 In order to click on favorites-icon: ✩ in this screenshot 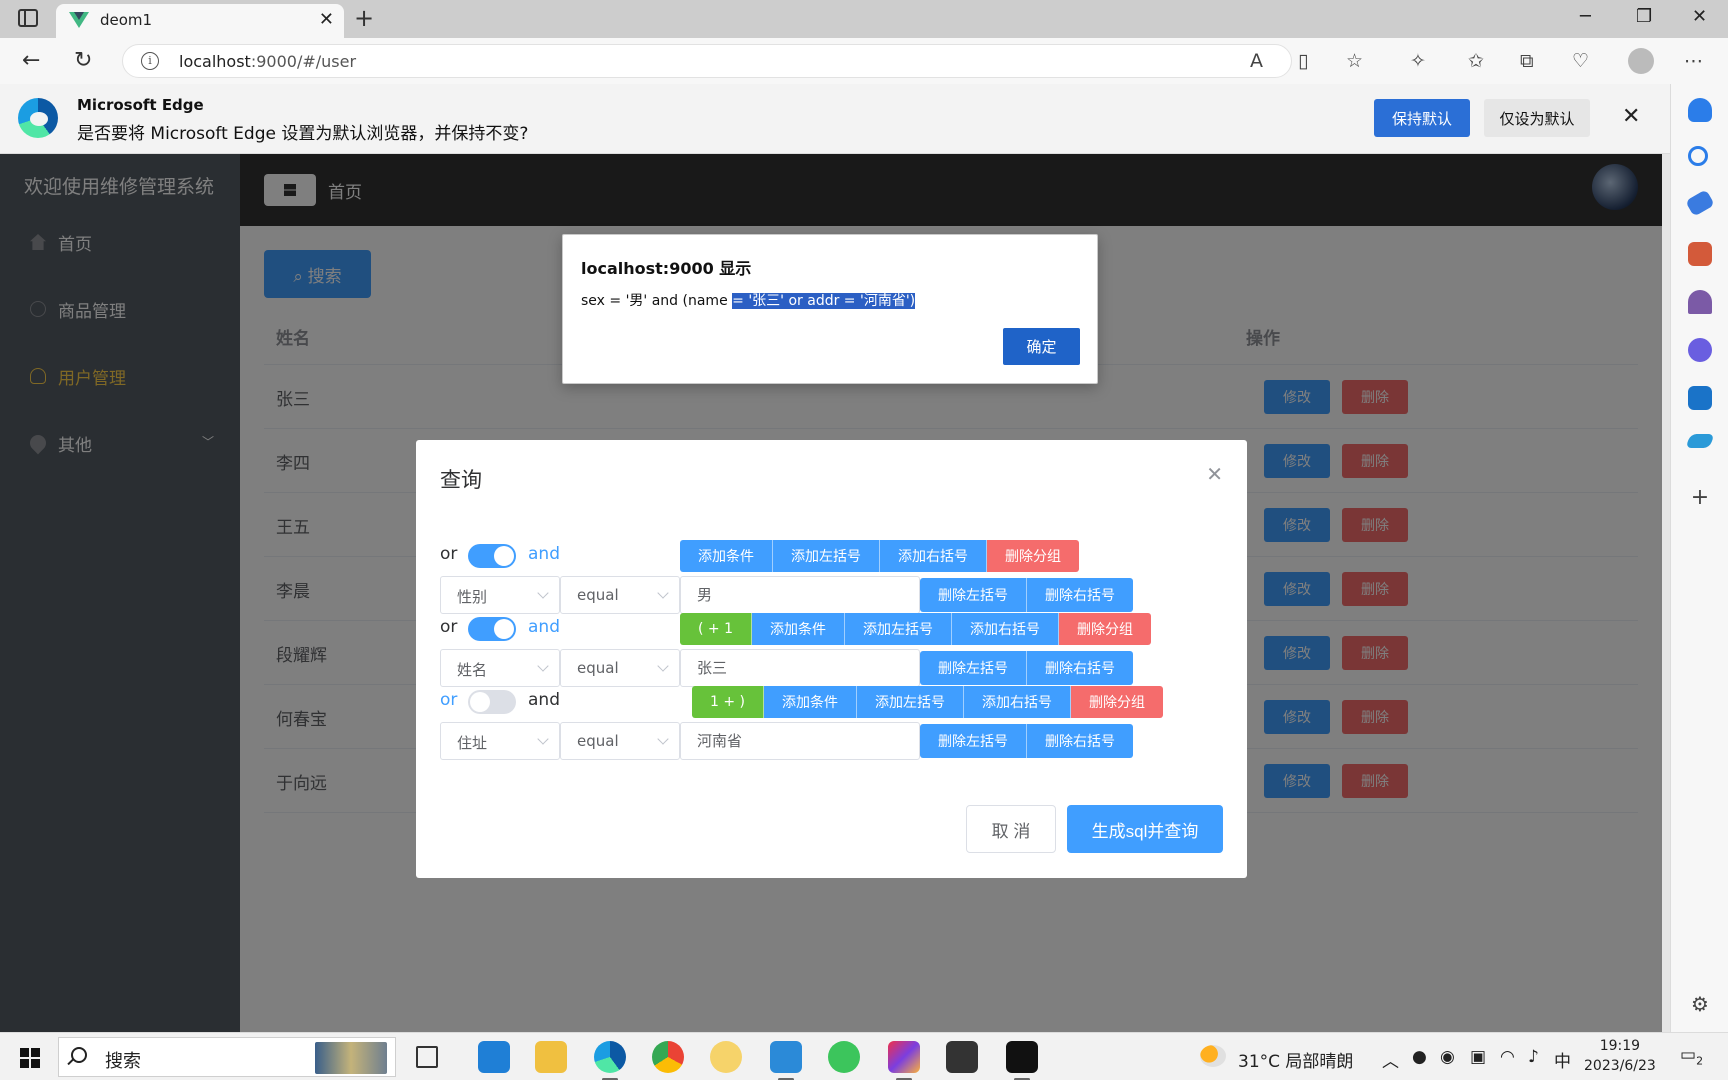, I will do `click(1476, 61)`.